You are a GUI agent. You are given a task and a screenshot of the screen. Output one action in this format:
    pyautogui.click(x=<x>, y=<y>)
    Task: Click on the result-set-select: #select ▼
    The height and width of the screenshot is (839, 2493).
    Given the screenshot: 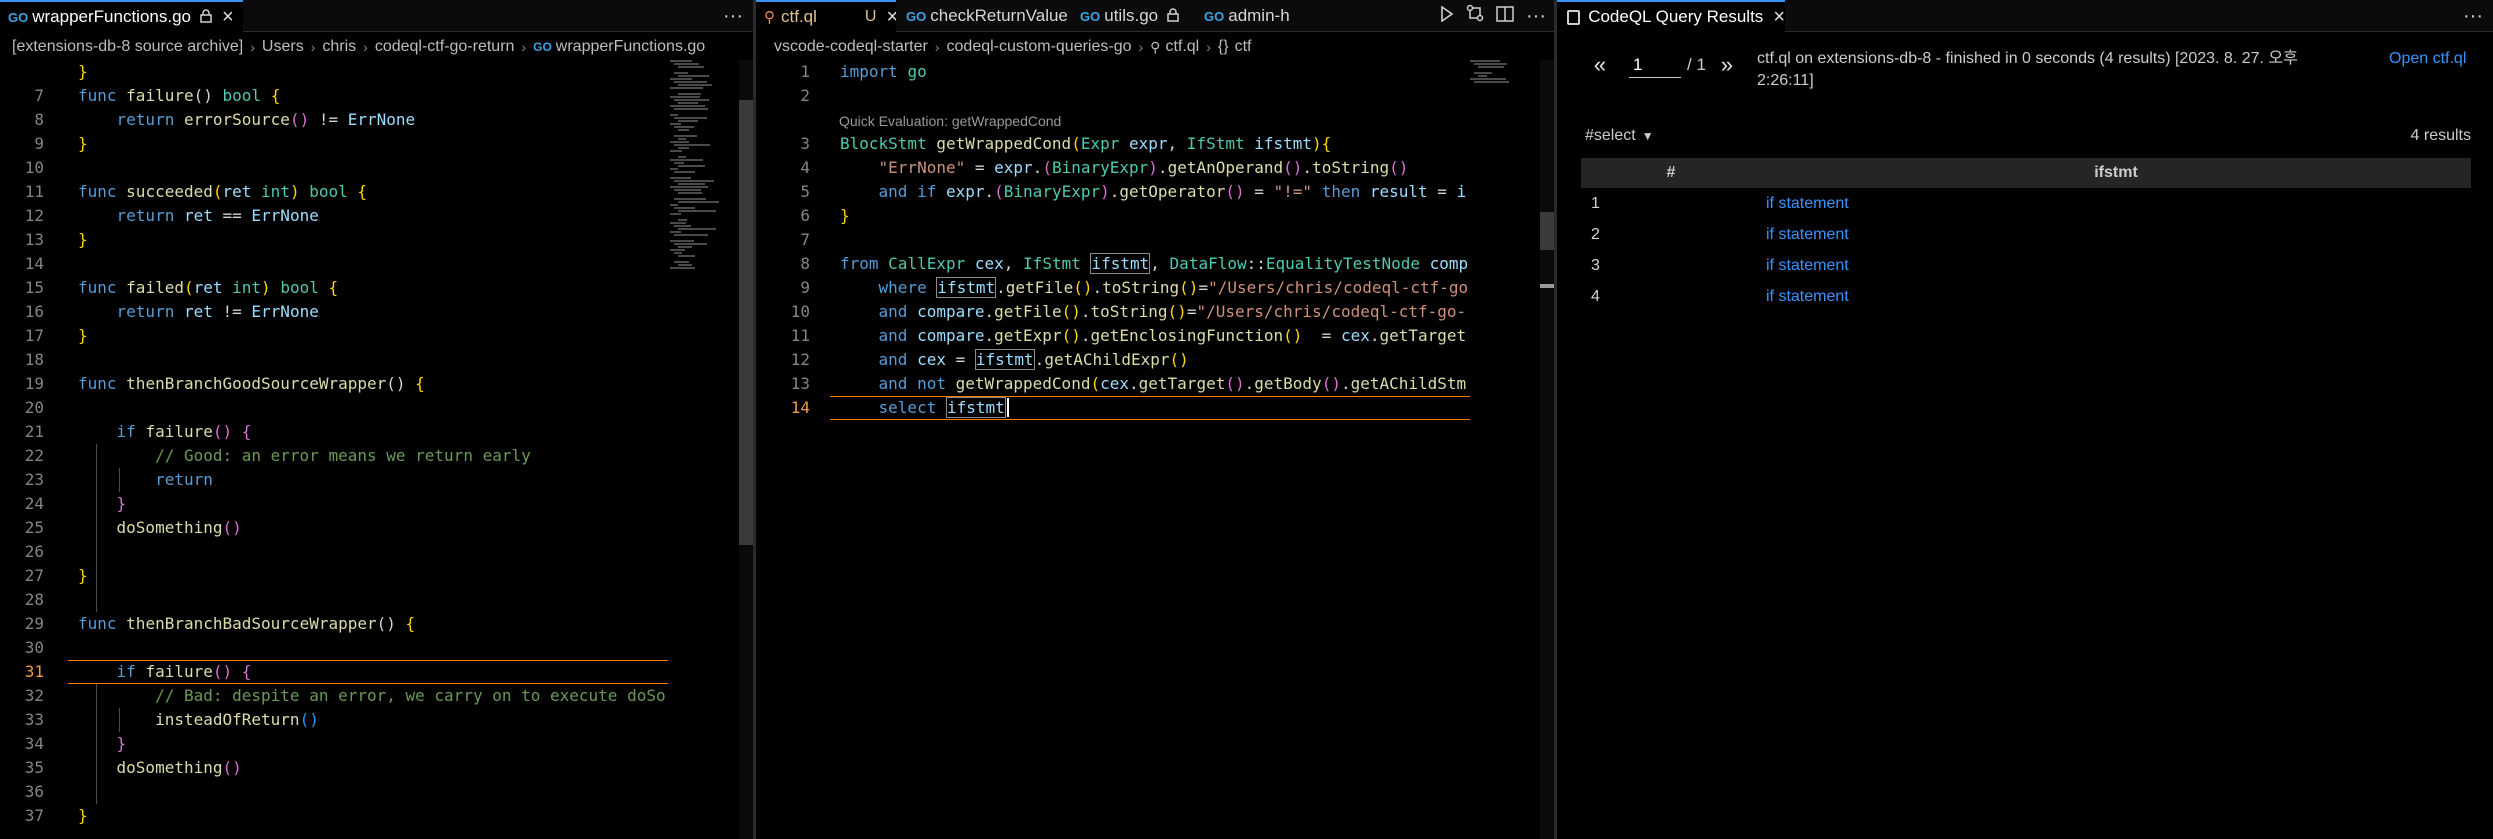 What is the action you would take?
    pyautogui.click(x=1619, y=136)
    